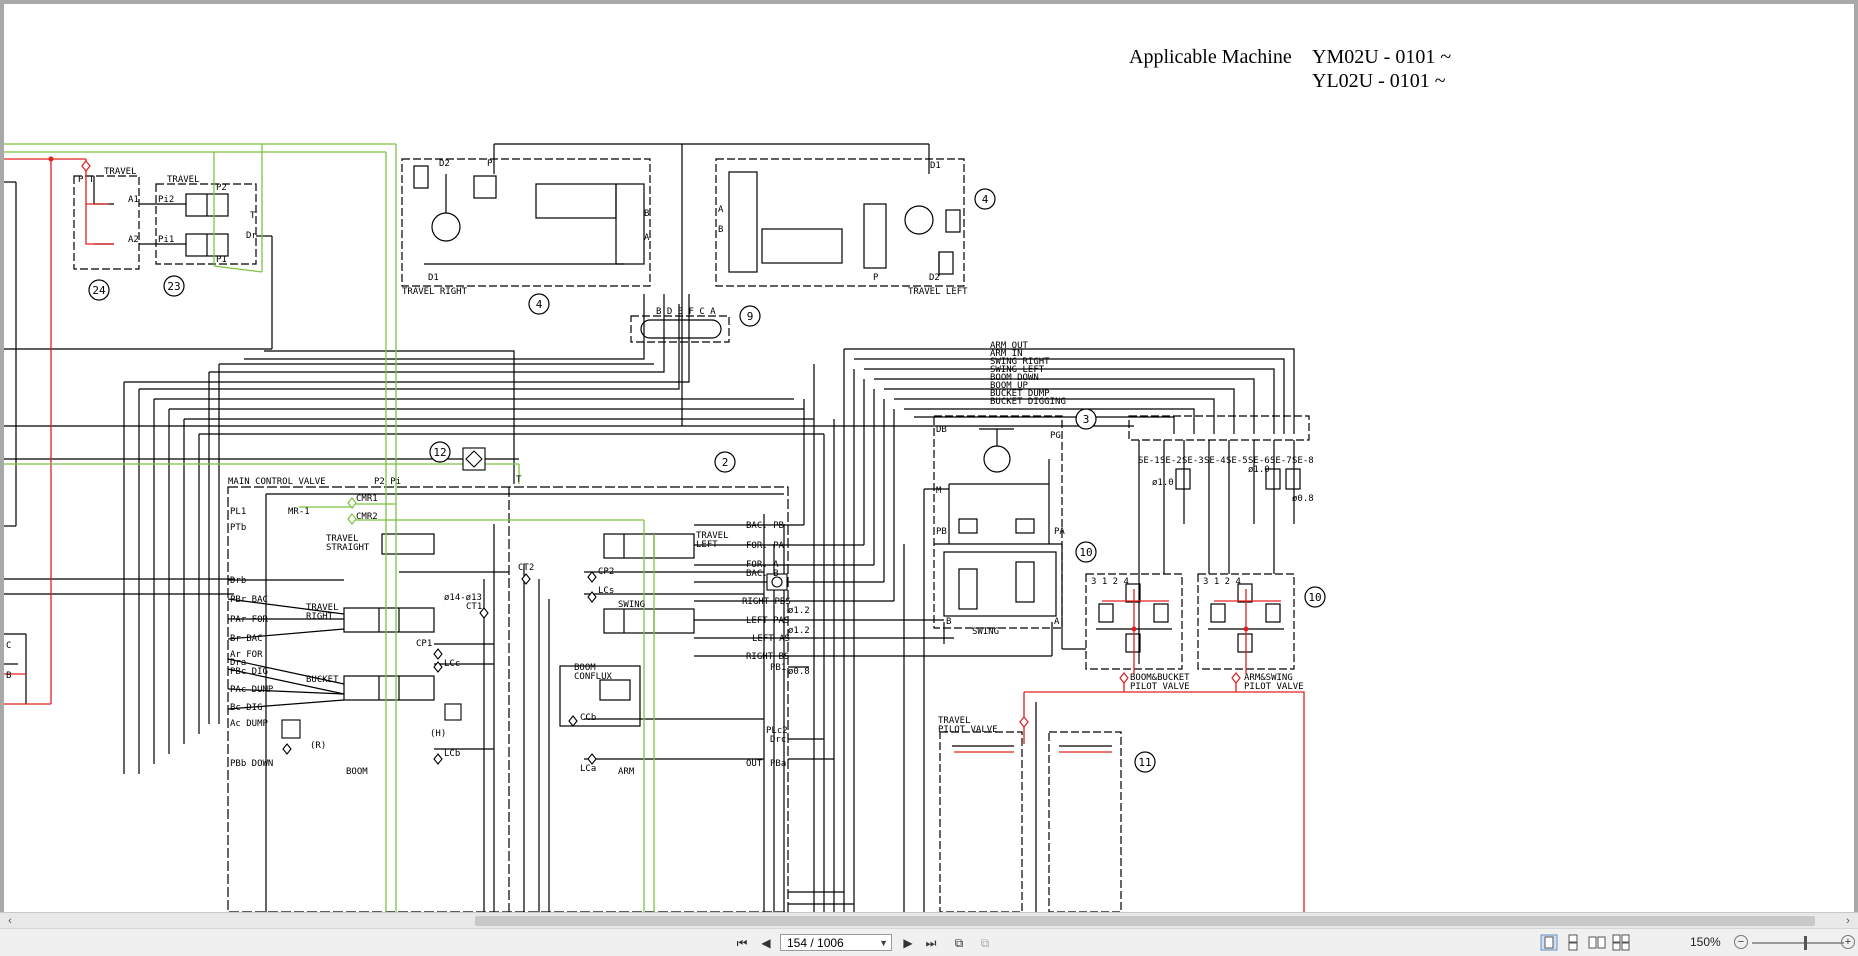 The width and height of the screenshot is (1858, 956). I want to click on label-bucket: BUCKET, so click(322, 680).